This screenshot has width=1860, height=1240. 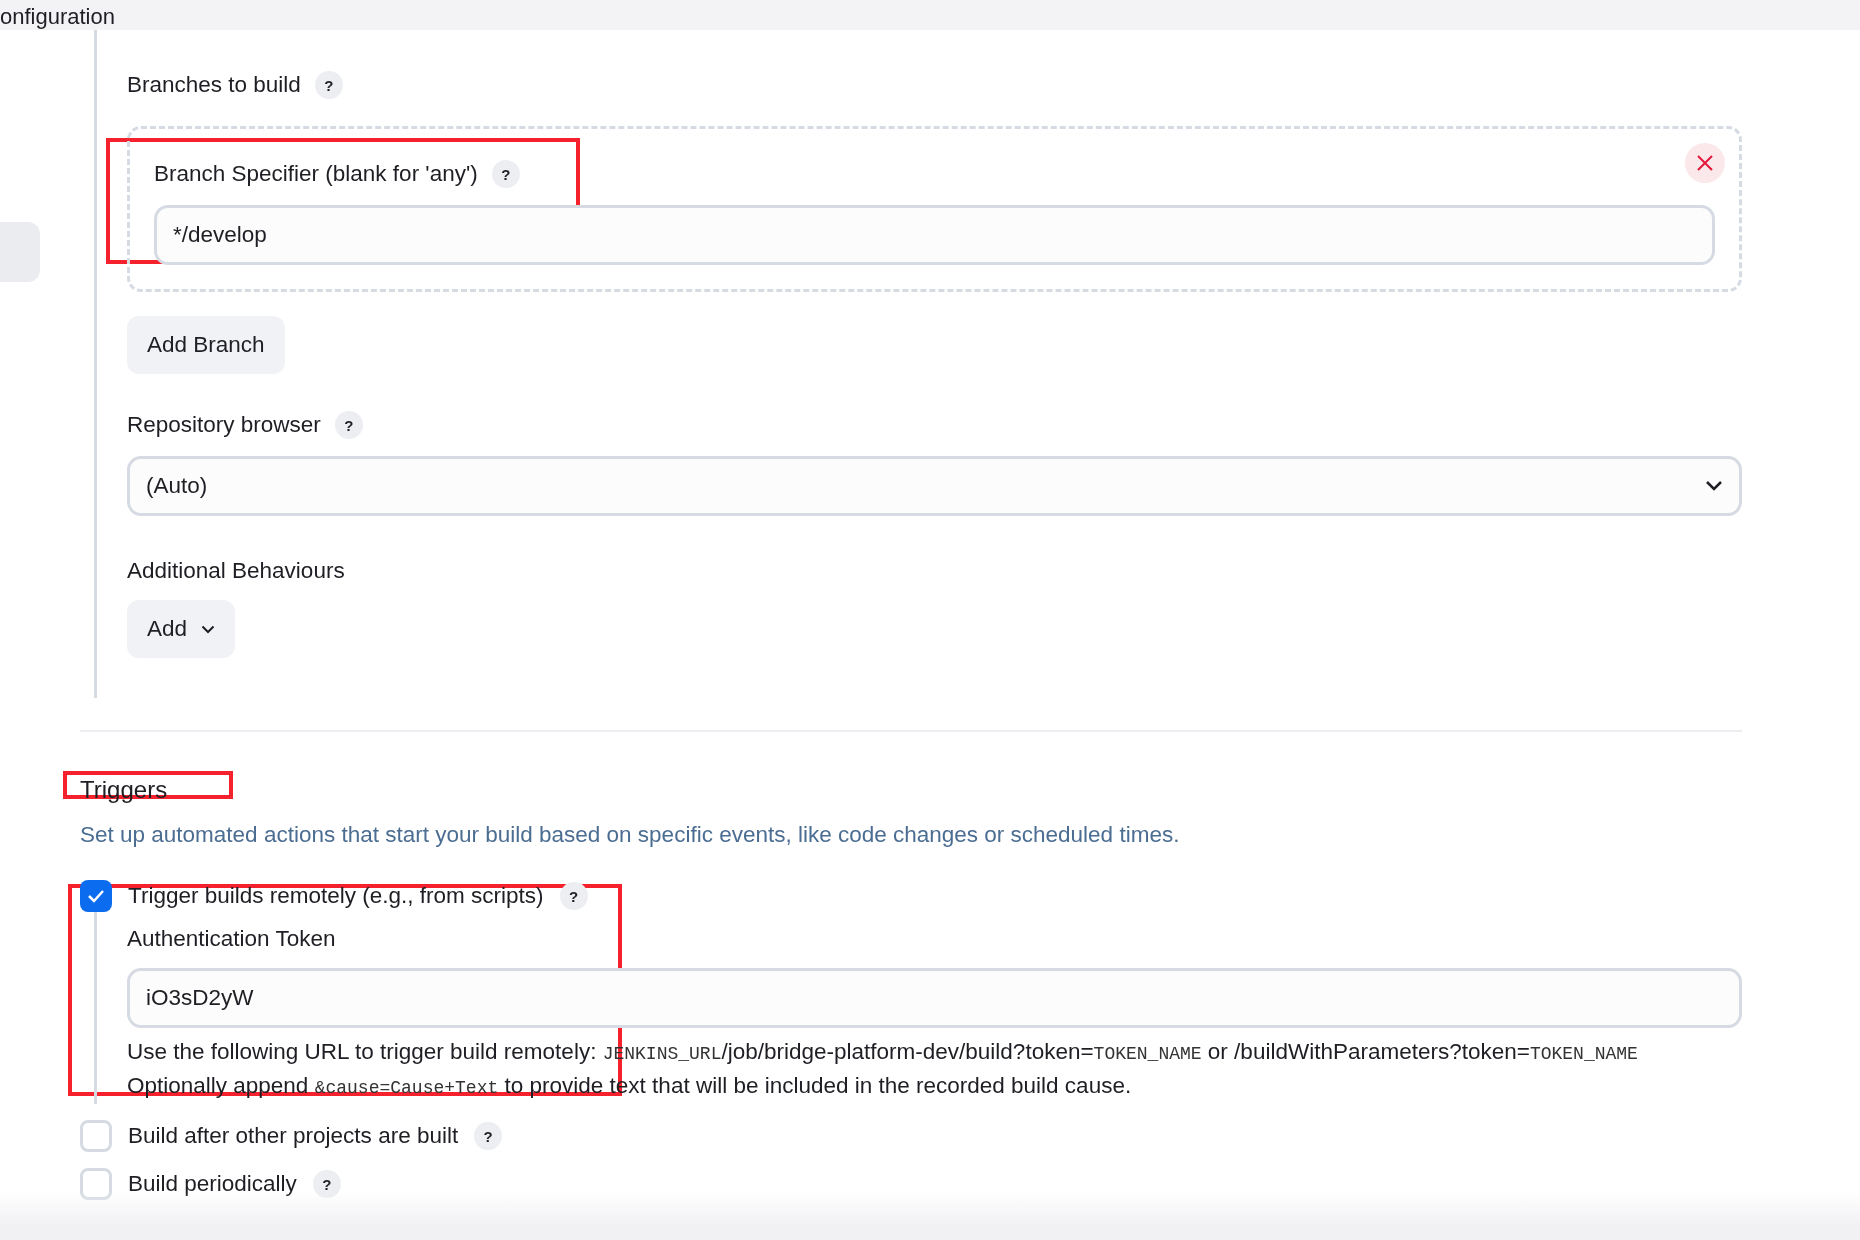 I want to click on section-description: Set up automated actions that start your build based on specific events, like code changes or scheduled times., so click(x=630, y=835).